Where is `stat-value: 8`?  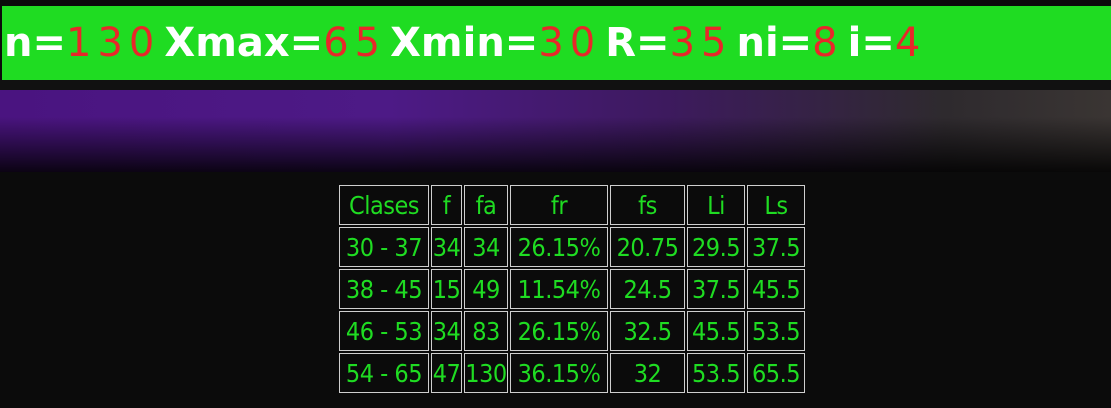
stat-value: 8 is located at coordinates (828, 43).